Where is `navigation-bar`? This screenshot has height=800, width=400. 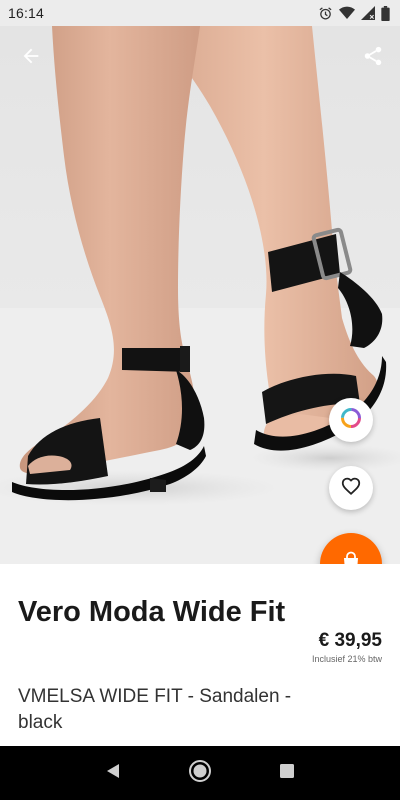 navigation-bar is located at coordinates (200, 773).